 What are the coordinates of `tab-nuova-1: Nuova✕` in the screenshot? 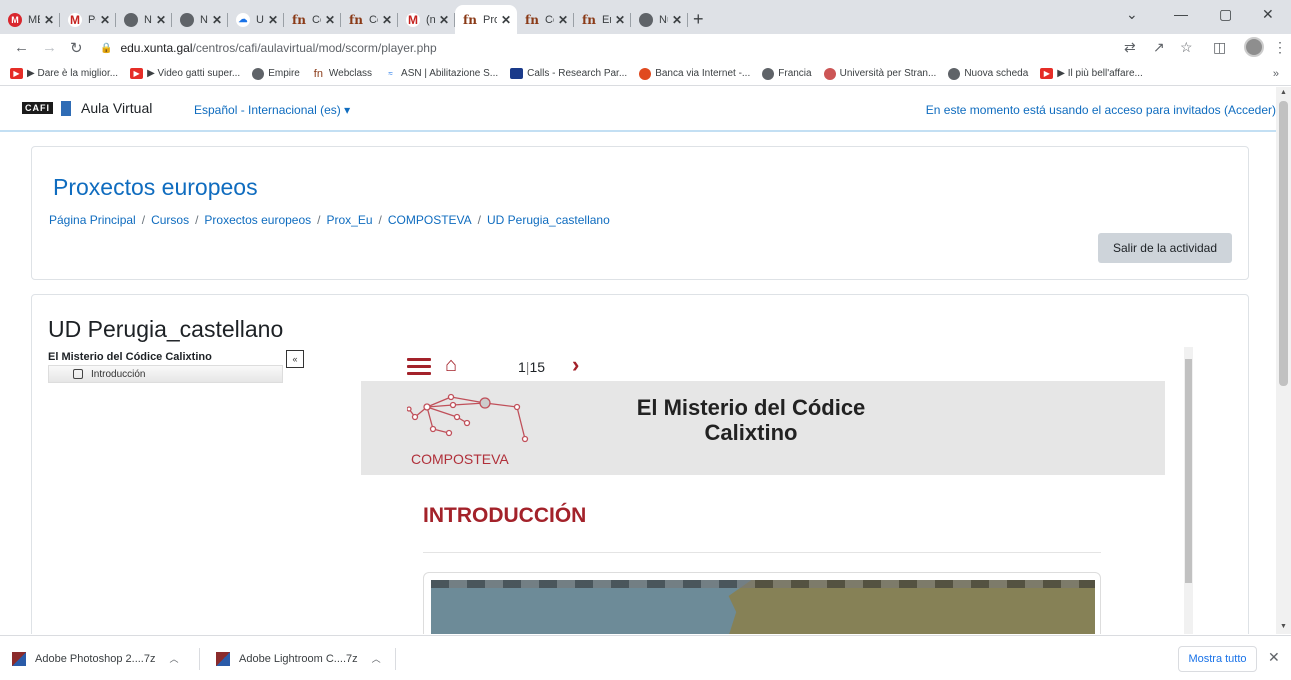 It's located at (144, 19).